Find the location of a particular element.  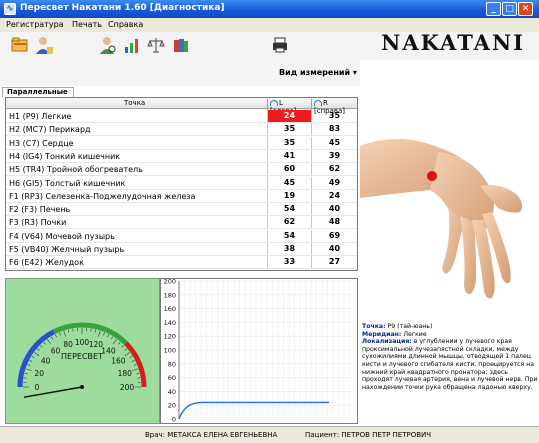

point-name: H3 (C7) Сердце is located at coordinates (41, 143).